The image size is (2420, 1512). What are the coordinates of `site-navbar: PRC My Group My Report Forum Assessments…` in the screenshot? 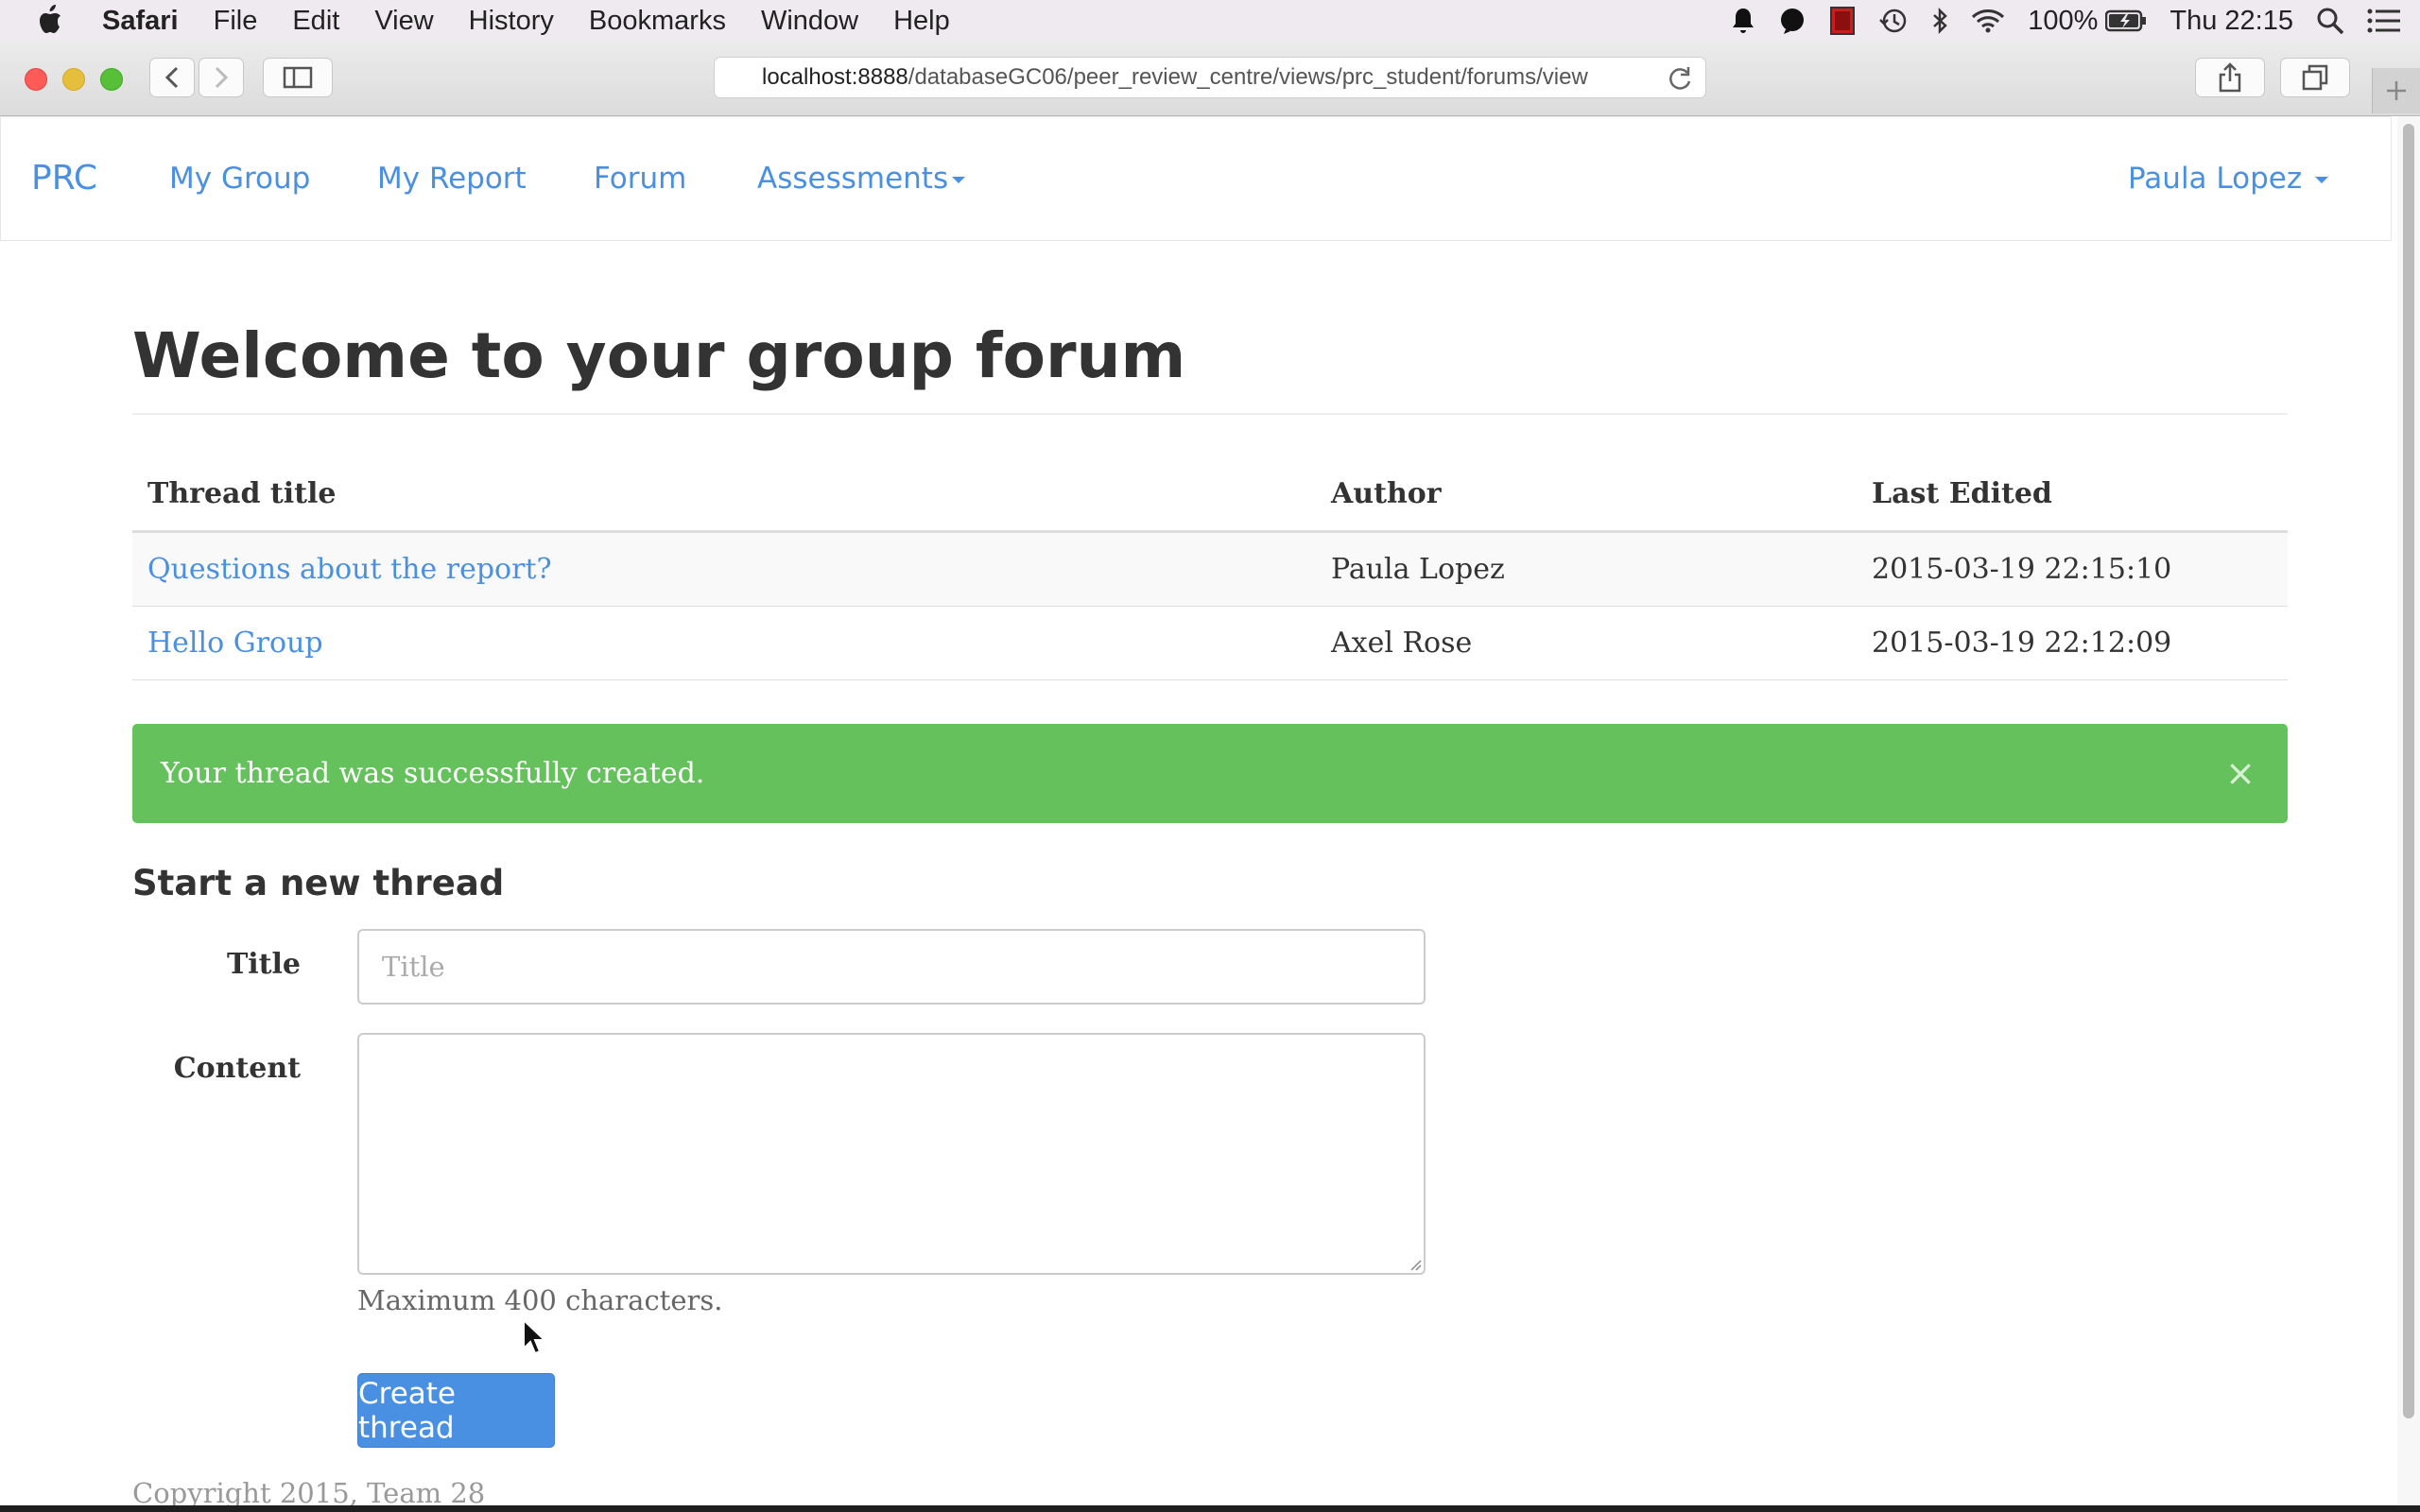 It's located at (1196, 178).